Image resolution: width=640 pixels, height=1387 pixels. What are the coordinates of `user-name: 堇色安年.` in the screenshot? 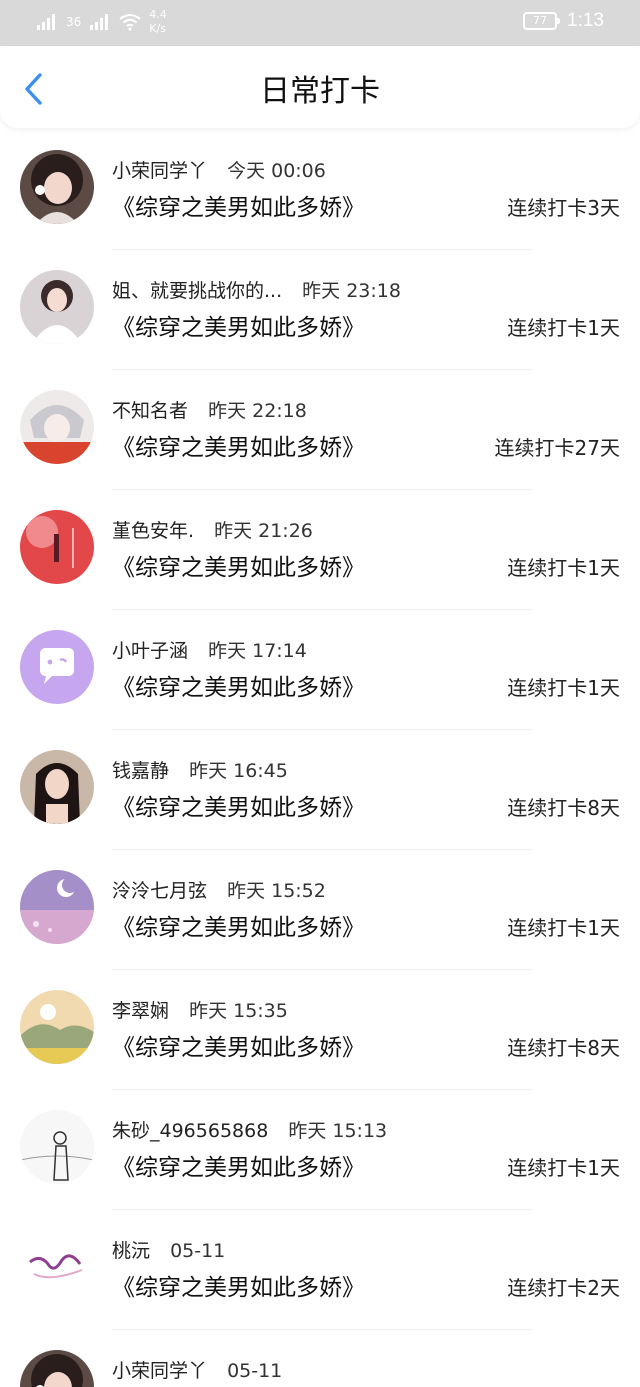 It's located at (153, 531).